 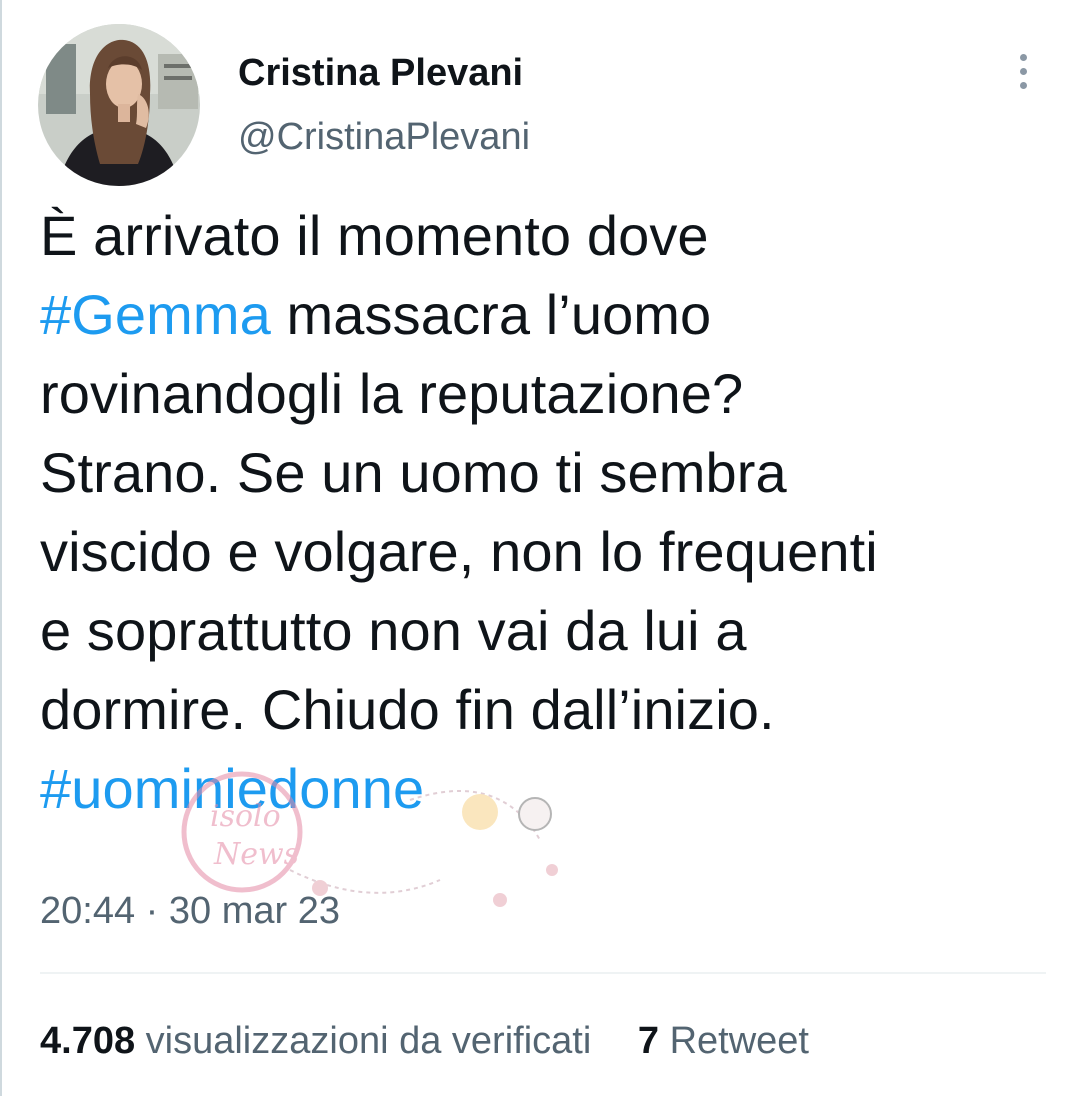 What do you see at coordinates (374, 235) in the screenshot?
I see `tweet-text-segment: È arrivato il momento dove` at bounding box center [374, 235].